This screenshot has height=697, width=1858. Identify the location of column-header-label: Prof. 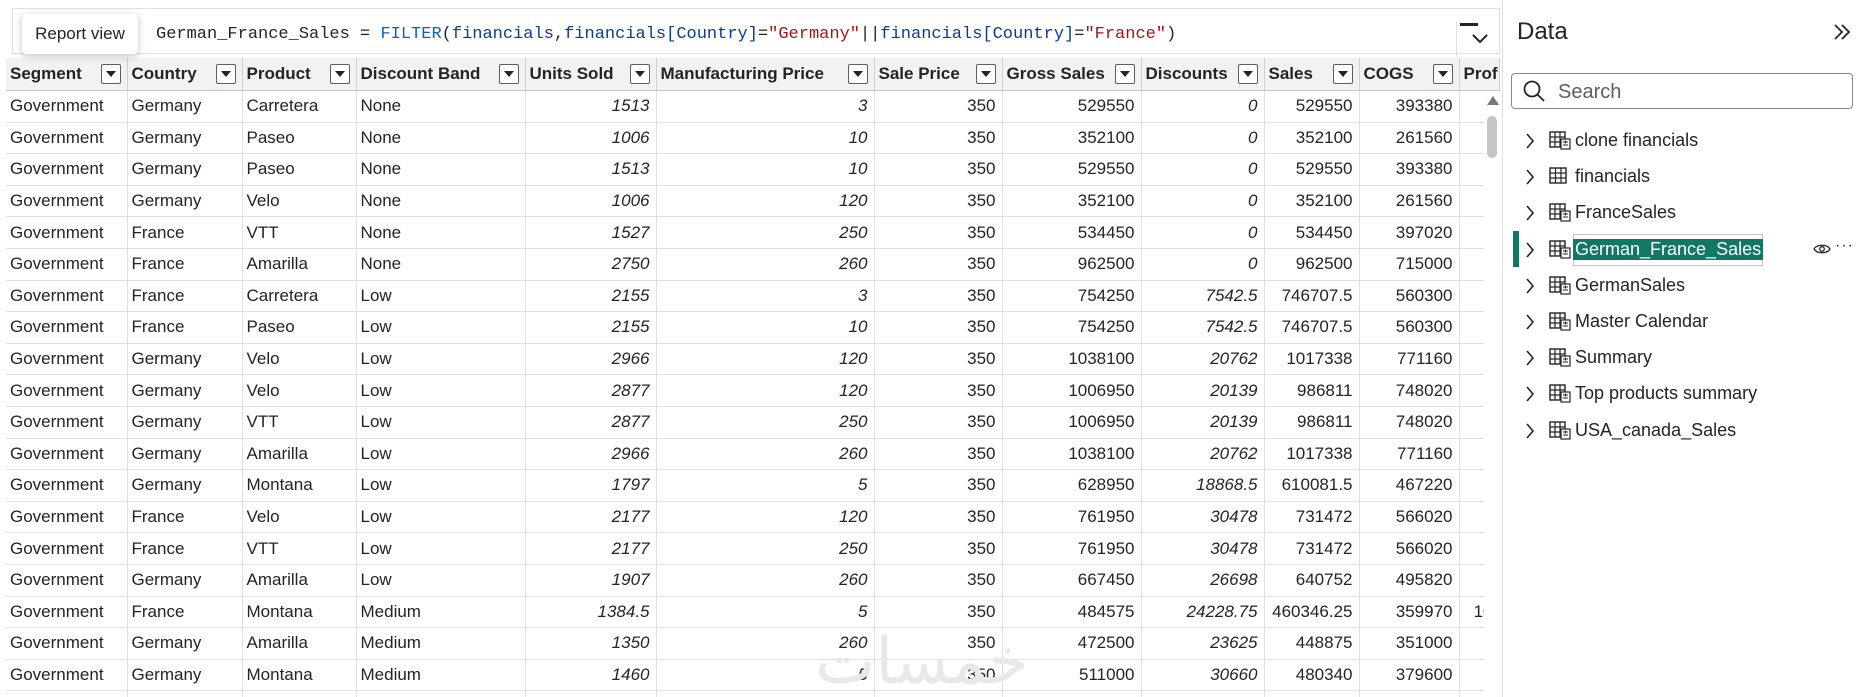
(1480, 74).